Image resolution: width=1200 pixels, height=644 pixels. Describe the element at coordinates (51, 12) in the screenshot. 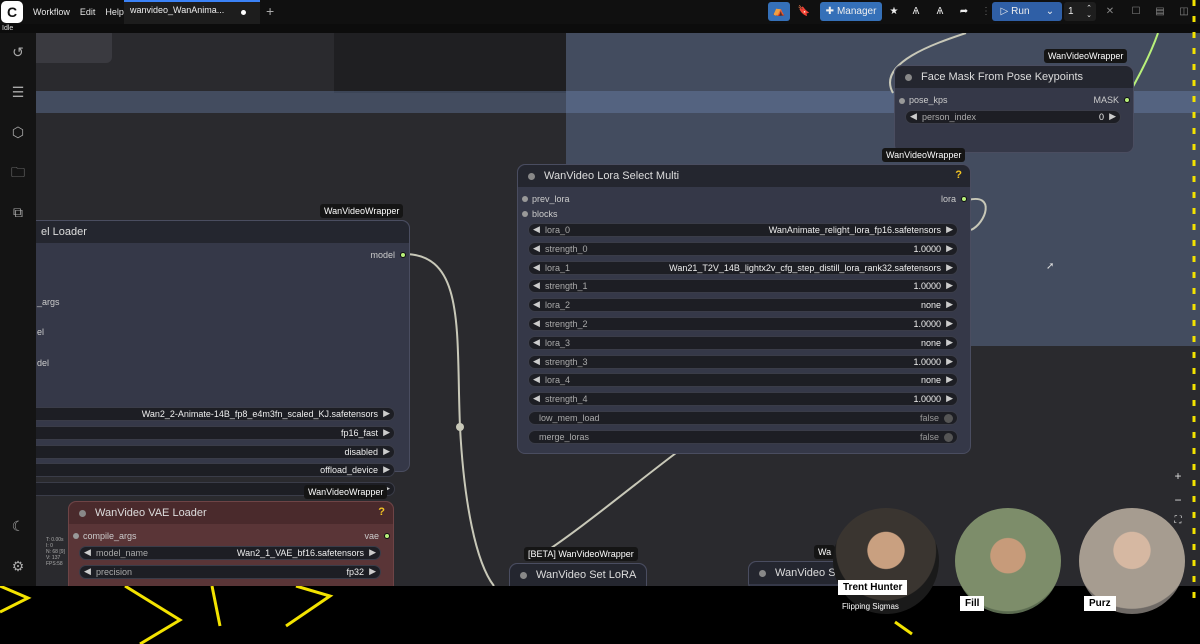

I see `menu-workflow: Workflow` at that location.